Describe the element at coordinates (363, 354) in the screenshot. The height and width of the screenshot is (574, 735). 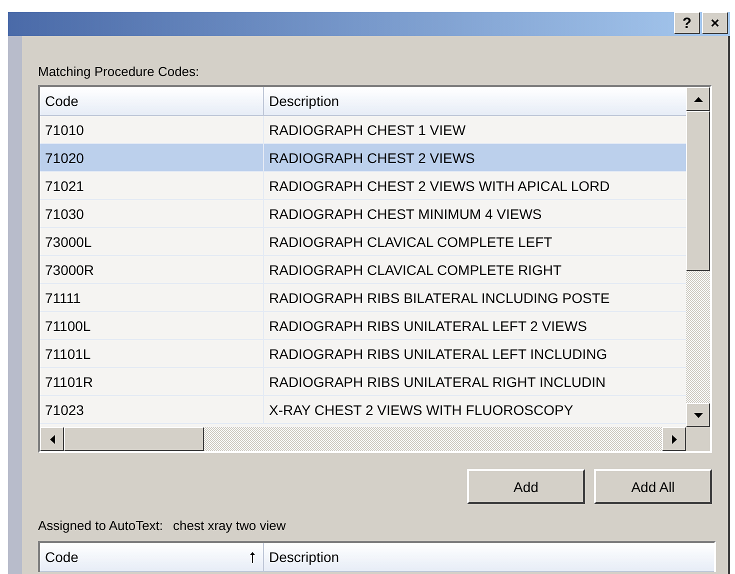
I see `table-row: 71101L RADIOGRAPH RIBS UNILATERAL LEFT INCLUDING` at that location.